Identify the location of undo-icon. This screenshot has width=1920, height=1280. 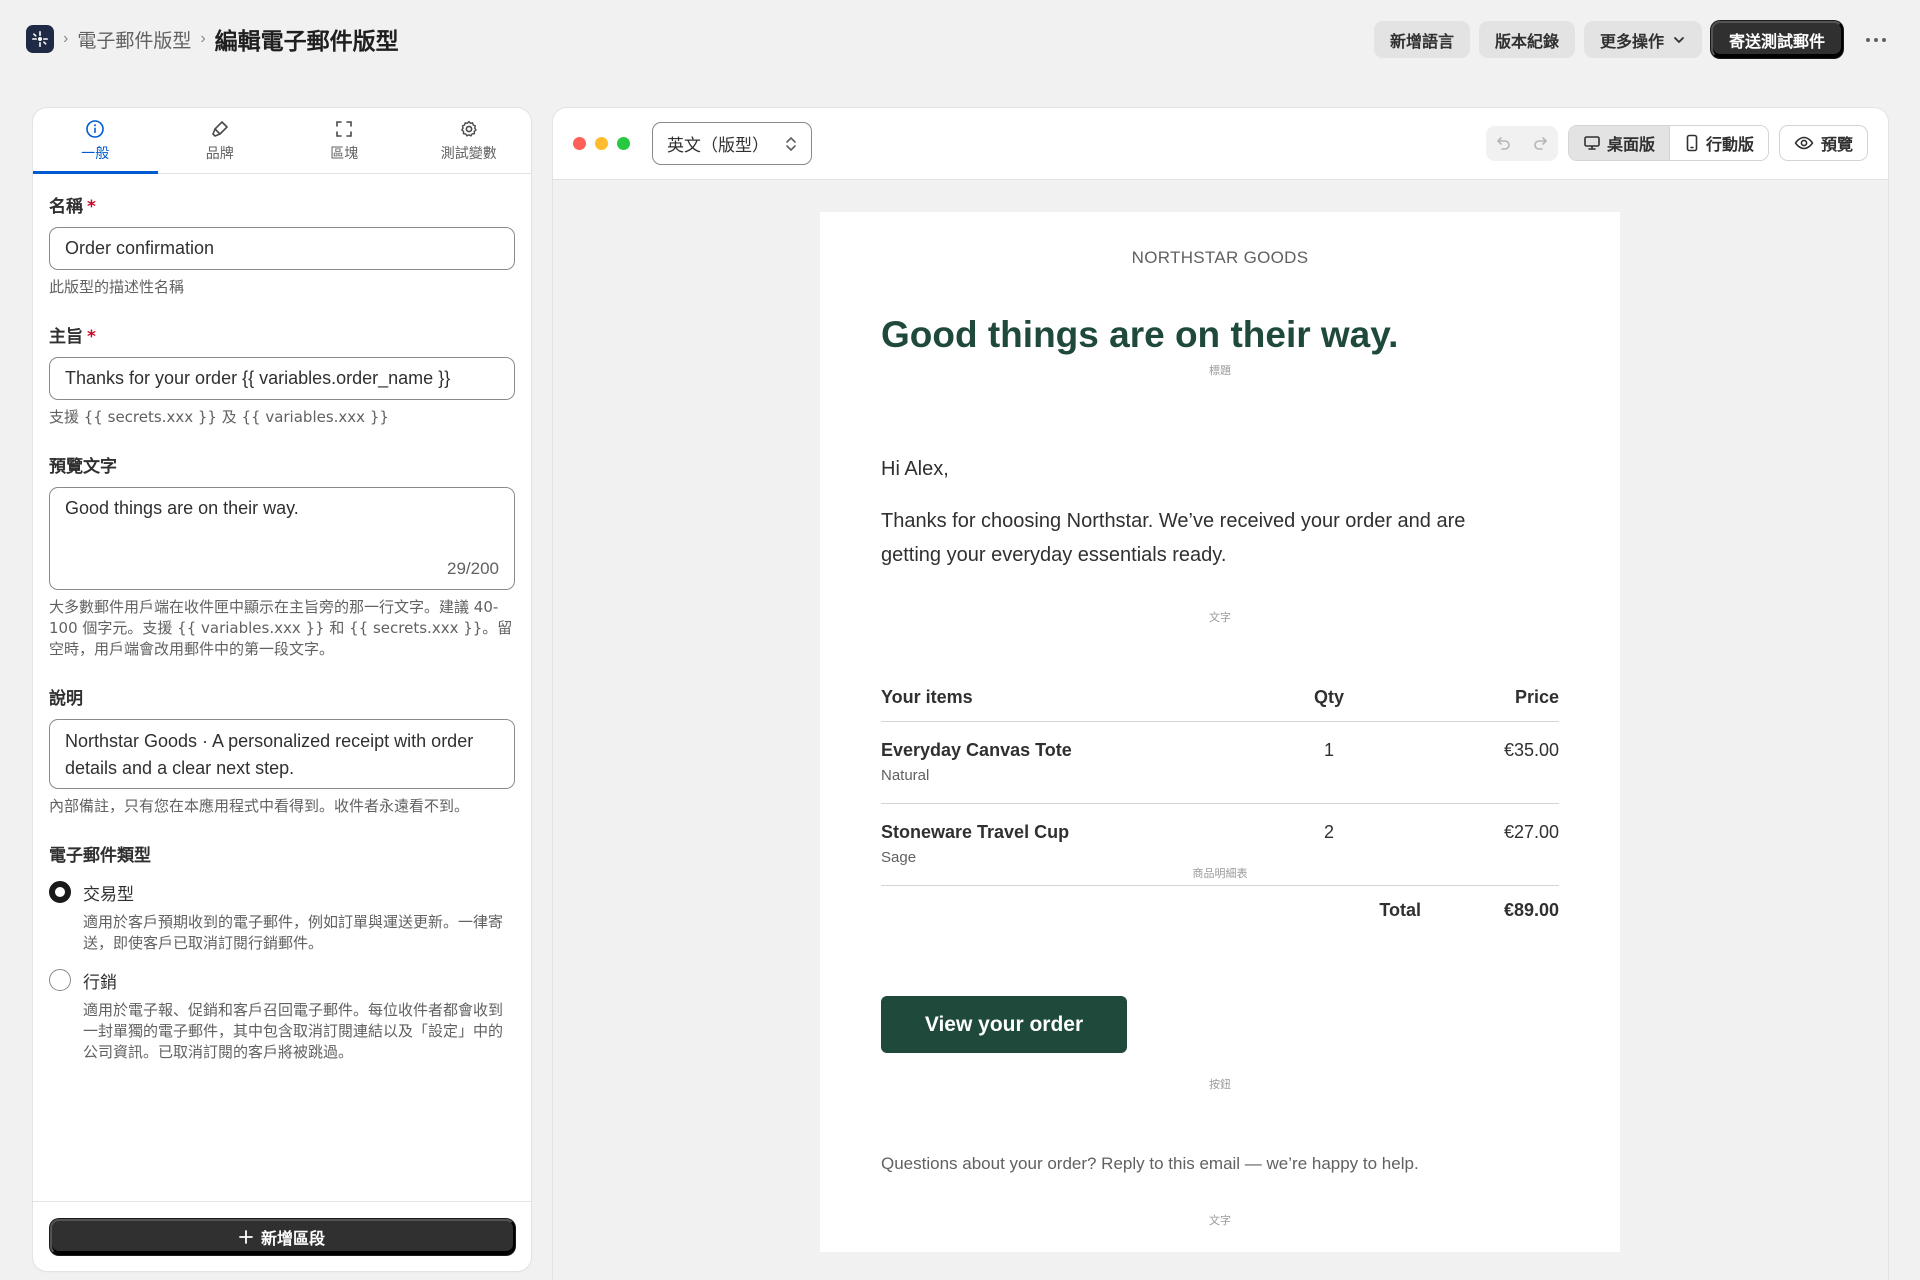
(1504, 143).